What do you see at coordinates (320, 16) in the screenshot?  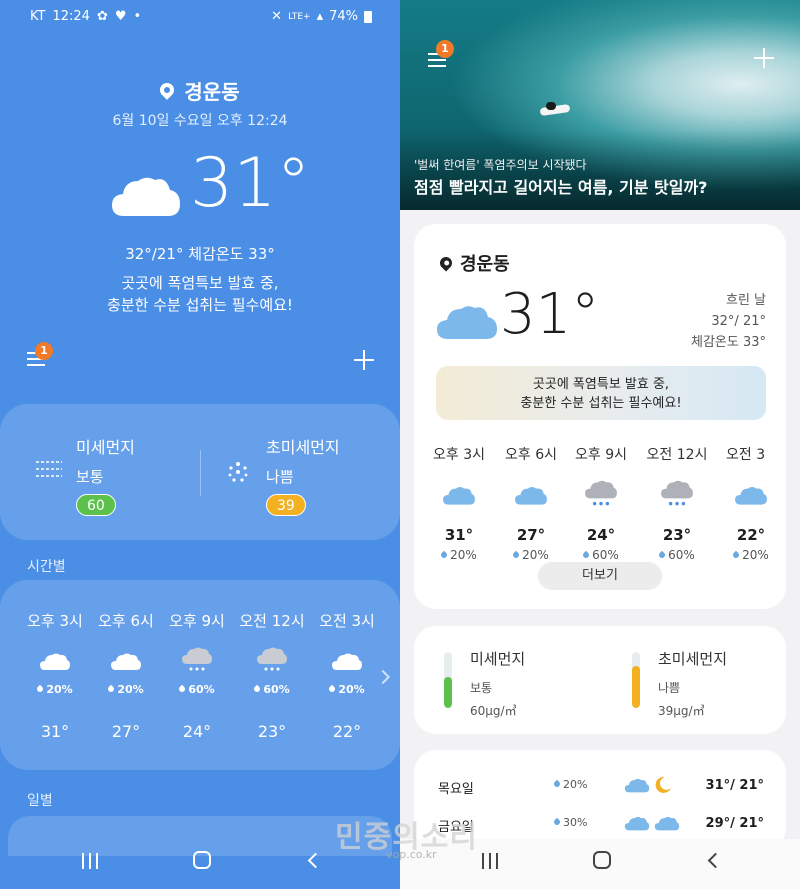 I see `signal-icon: ▴` at bounding box center [320, 16].